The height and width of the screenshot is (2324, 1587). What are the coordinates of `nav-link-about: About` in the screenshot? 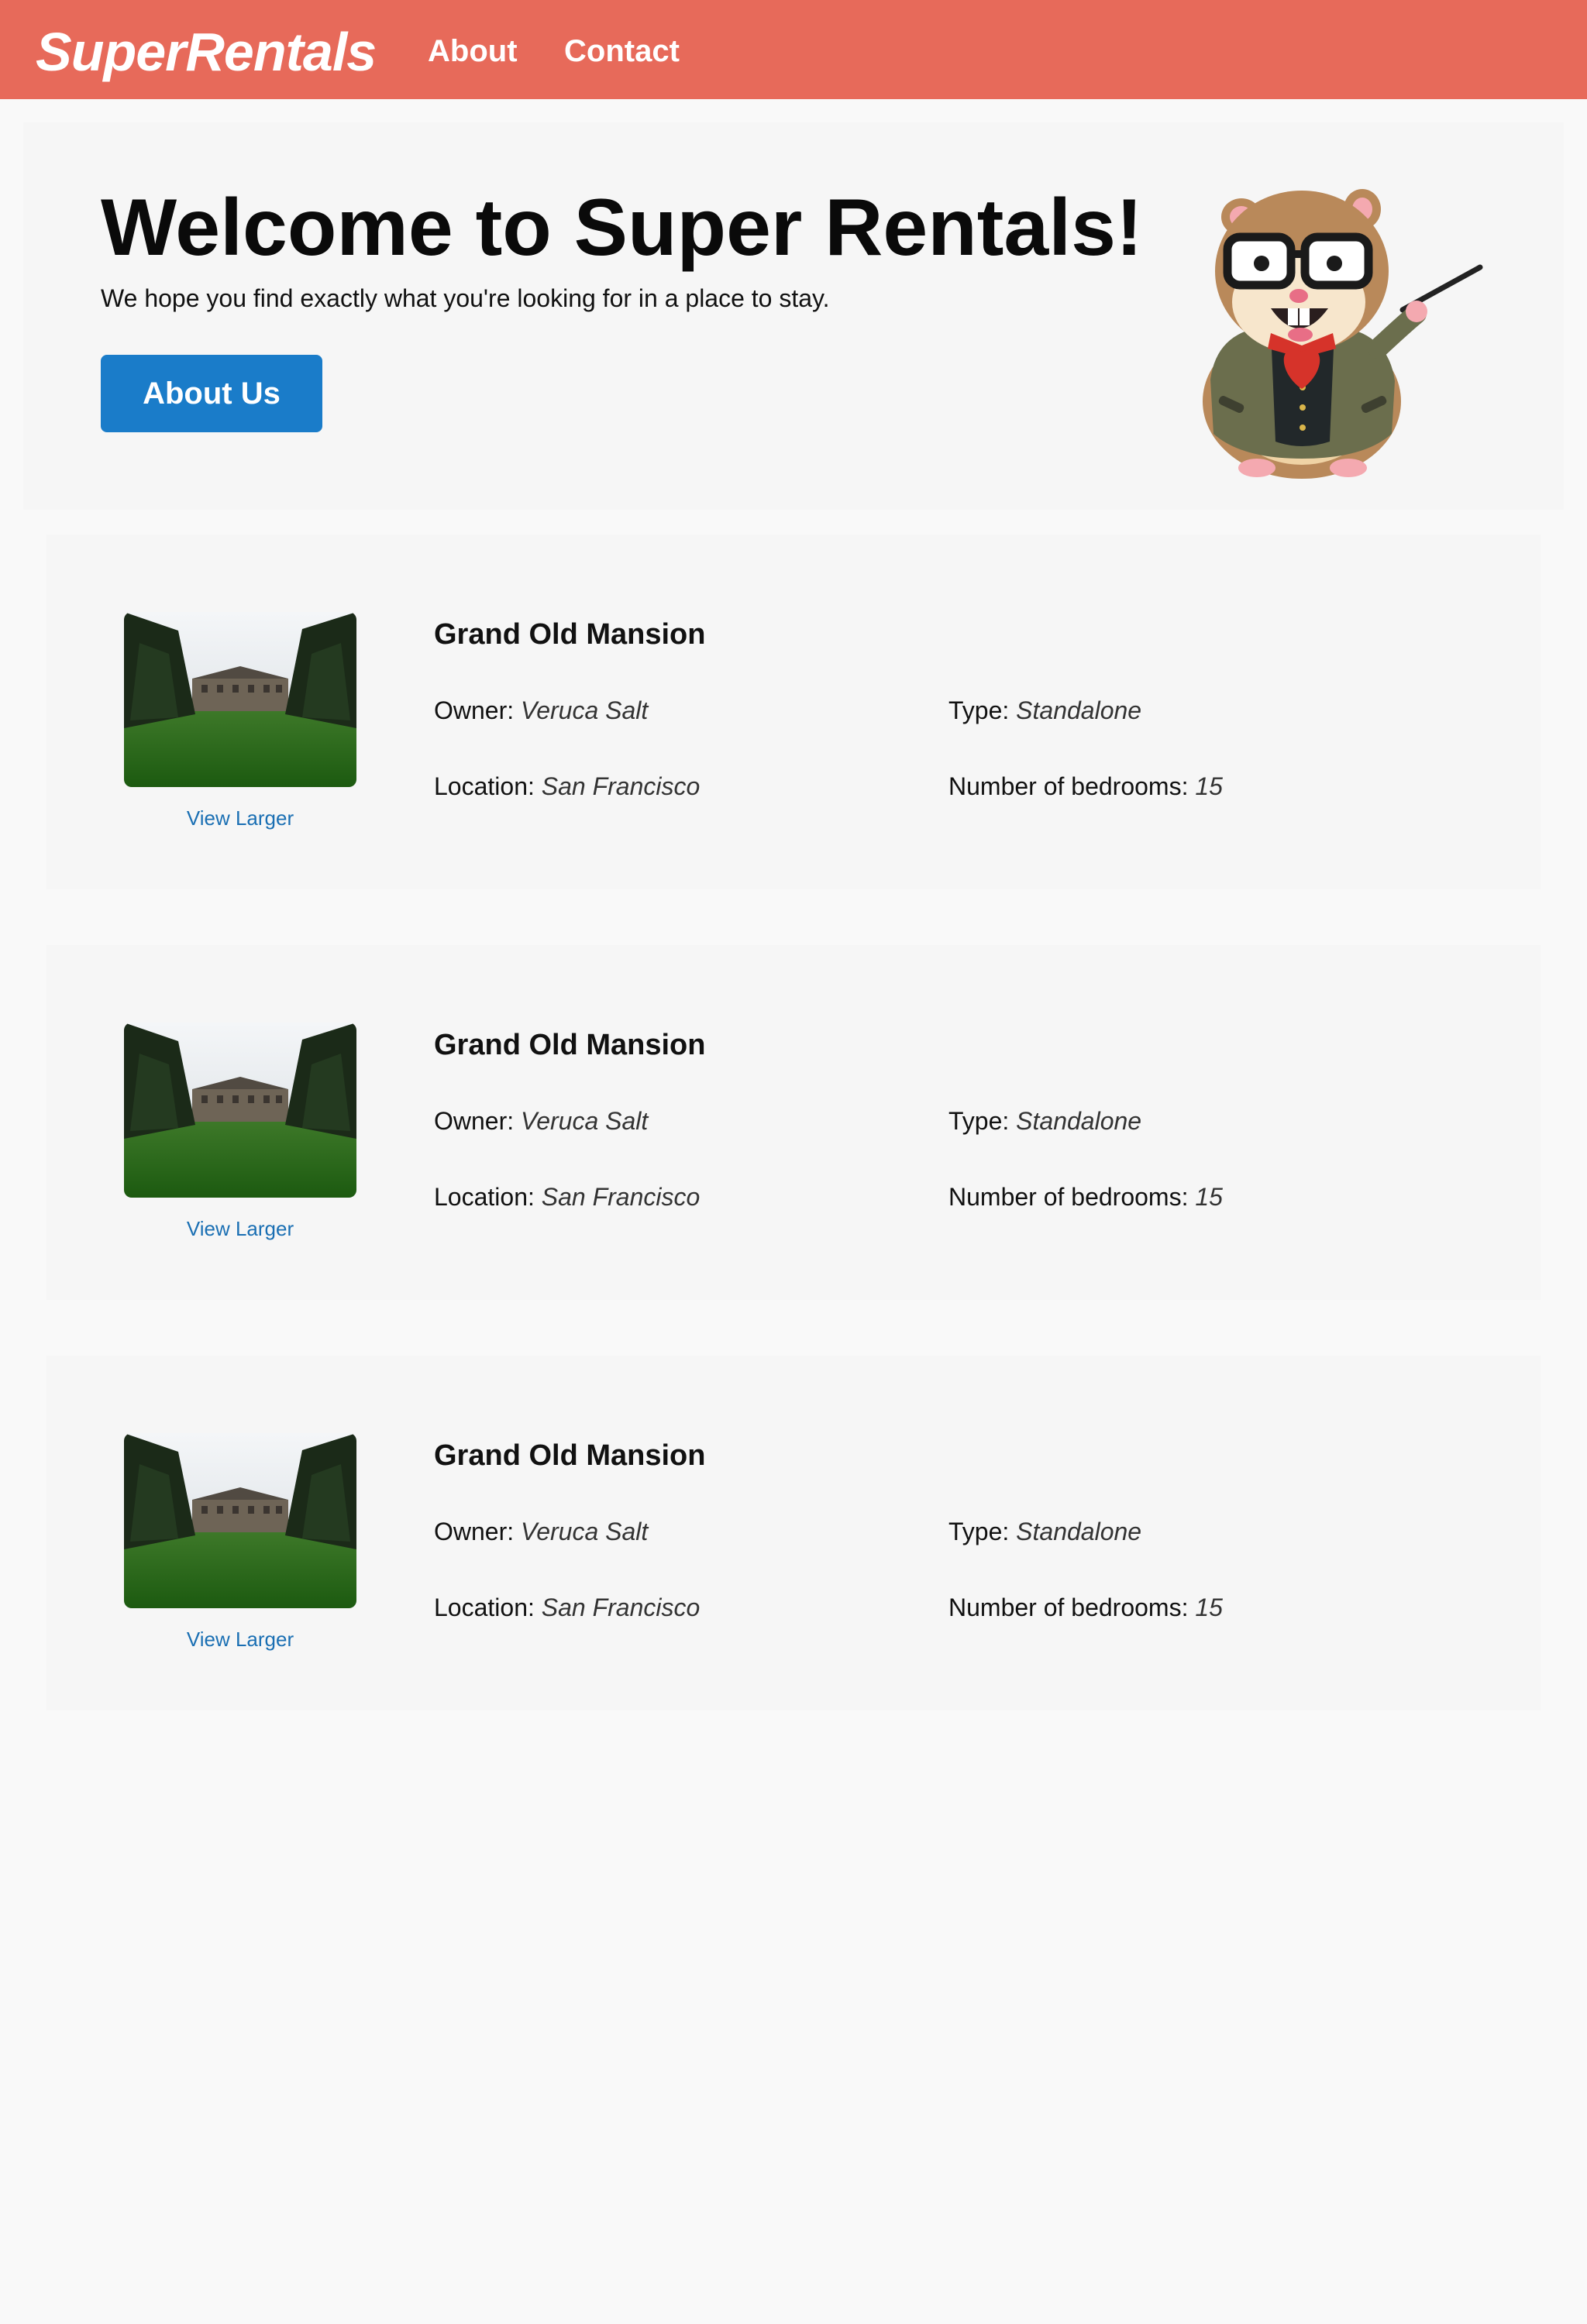 It's located at (473, 51).